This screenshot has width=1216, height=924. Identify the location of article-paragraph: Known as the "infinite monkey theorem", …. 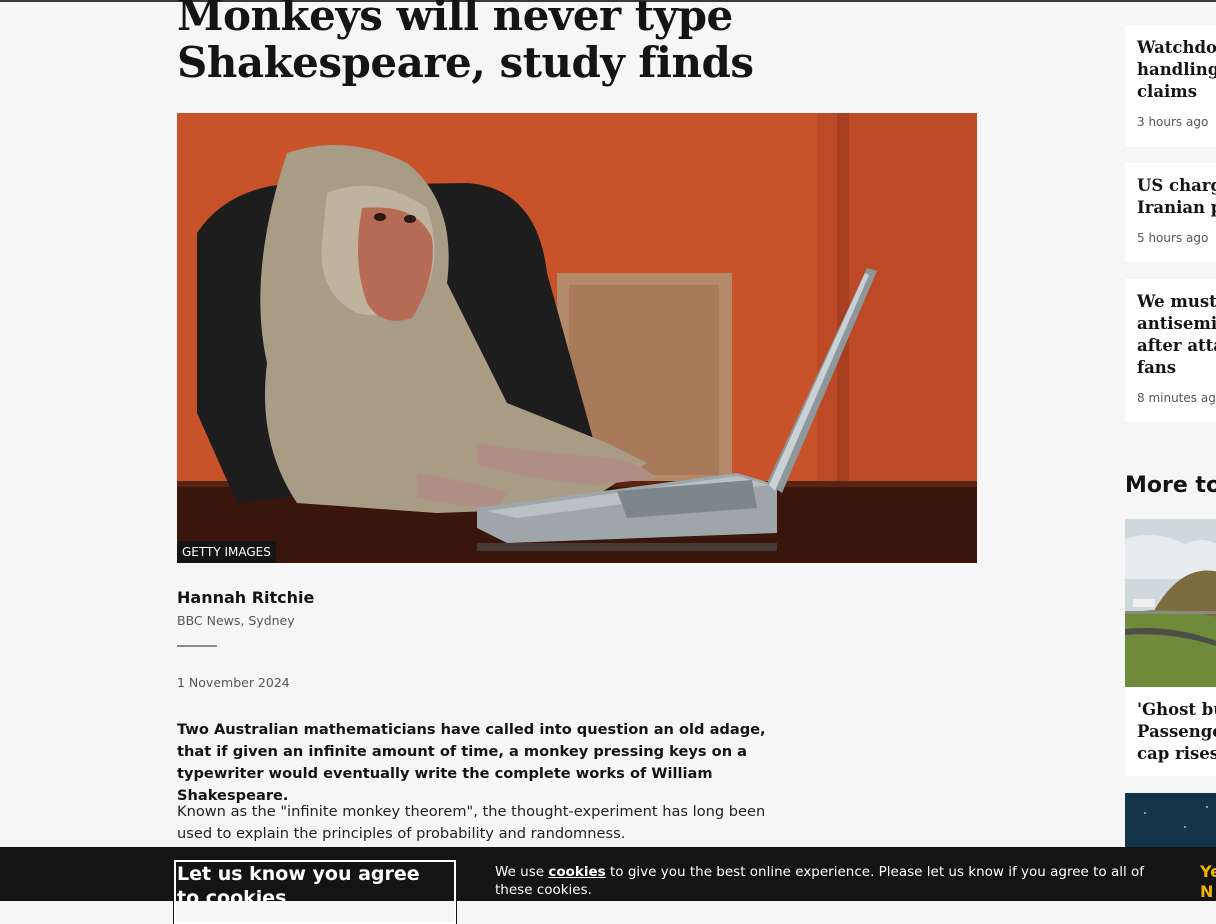
(471, 822).